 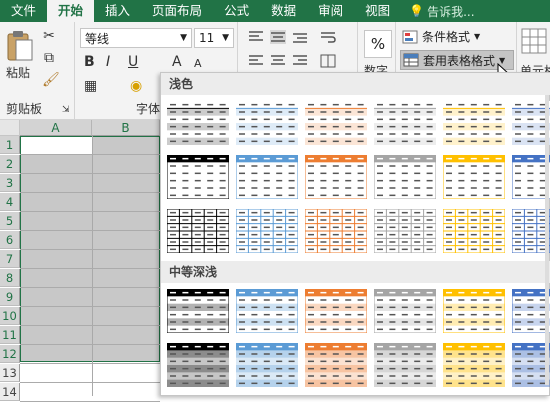 What do you see at coordinates (18, 73) in the screenshot?
I see `paste-label: 粘贴` at bounding box center [18, 73].